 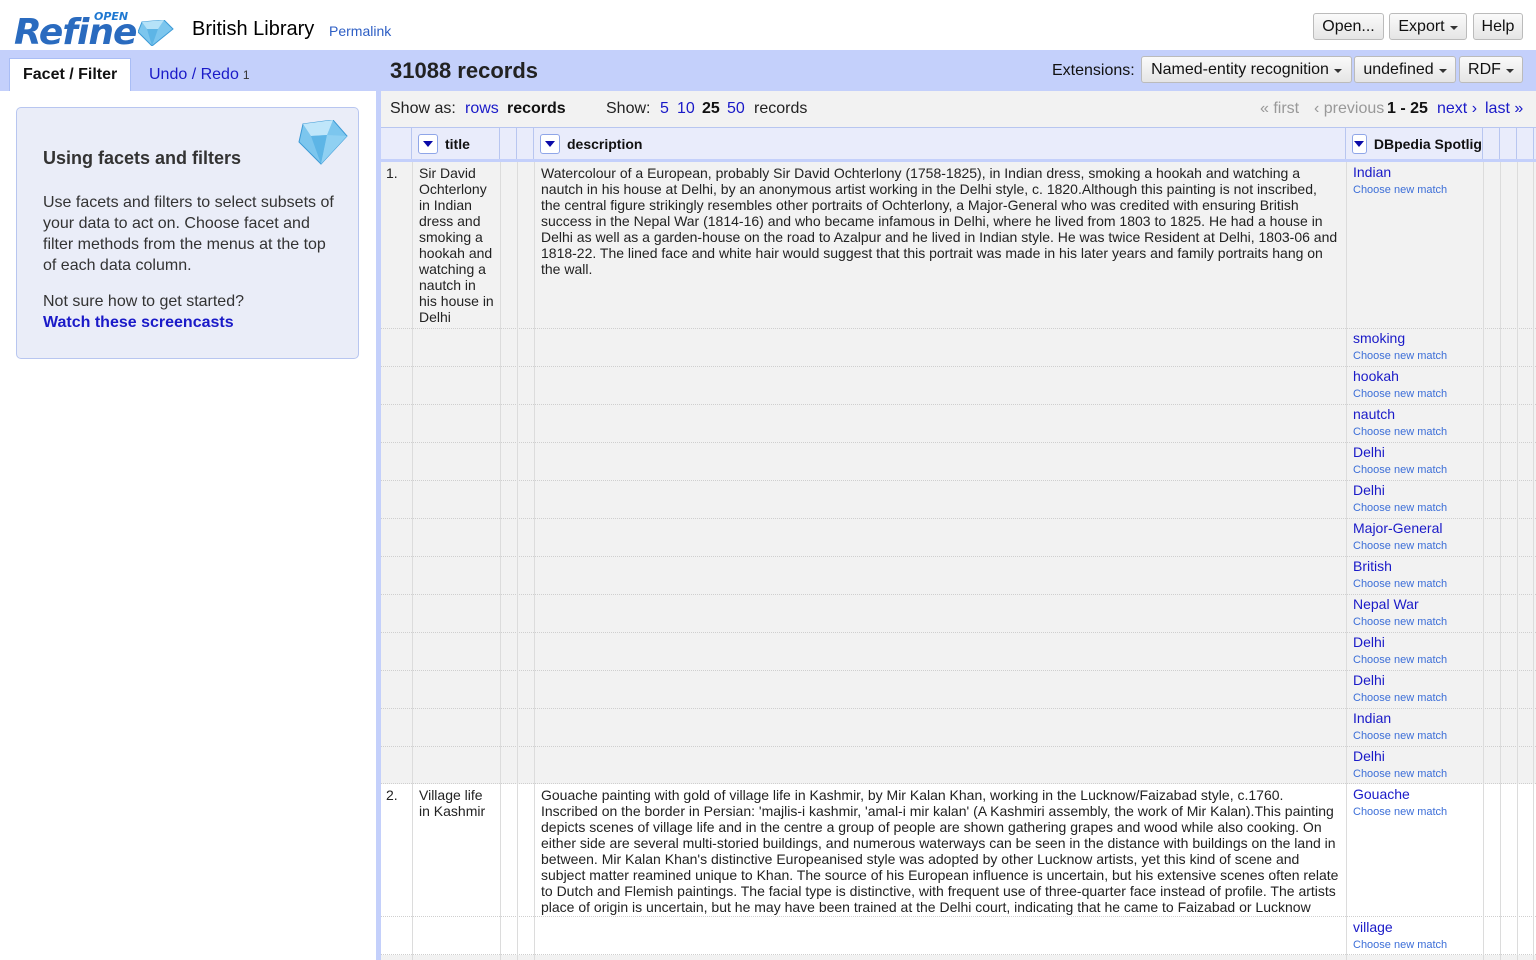 I want to click on ner-extension-button: Named-entity recognition, so click(x=1246, y=69).